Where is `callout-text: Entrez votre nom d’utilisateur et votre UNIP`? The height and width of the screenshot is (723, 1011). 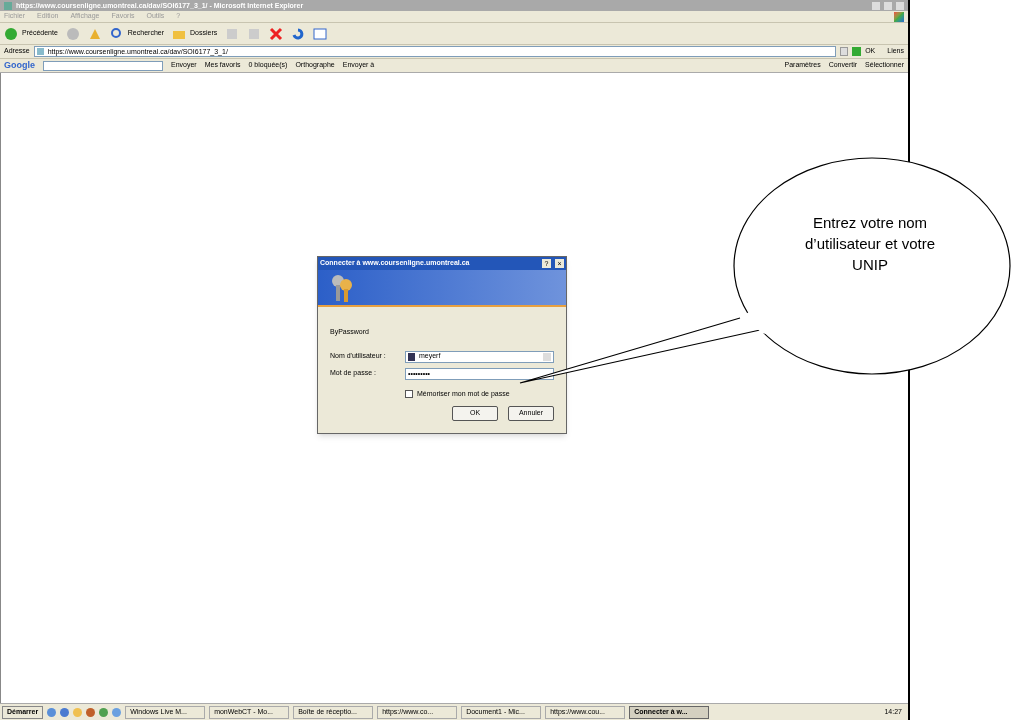
callout-text: Entrez votre nom d’utilisateur et votre UNIP is located at coordinates (870, 244).